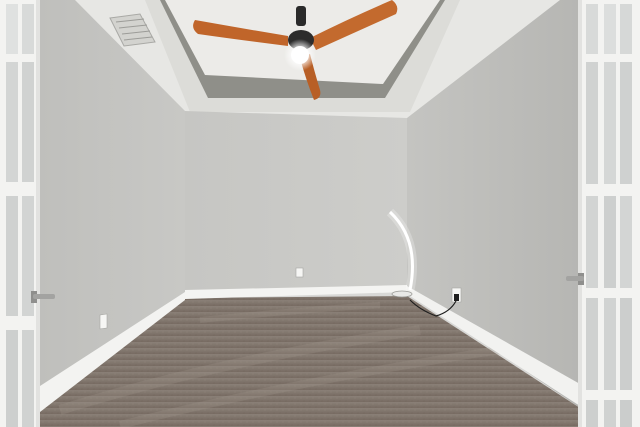  Describe the element at coordinates (20, 213) in the screenshot. I see `french-door-left` at that location.